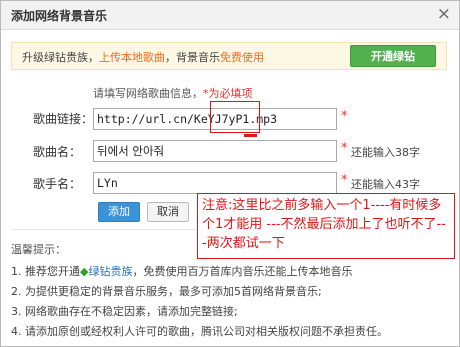 The height and width of the screenshot is (347, 460). Describe the element at coordinates (215, 151) in the screenshot. I see `song-name-input: 뒤에서 안아줘` at that location.